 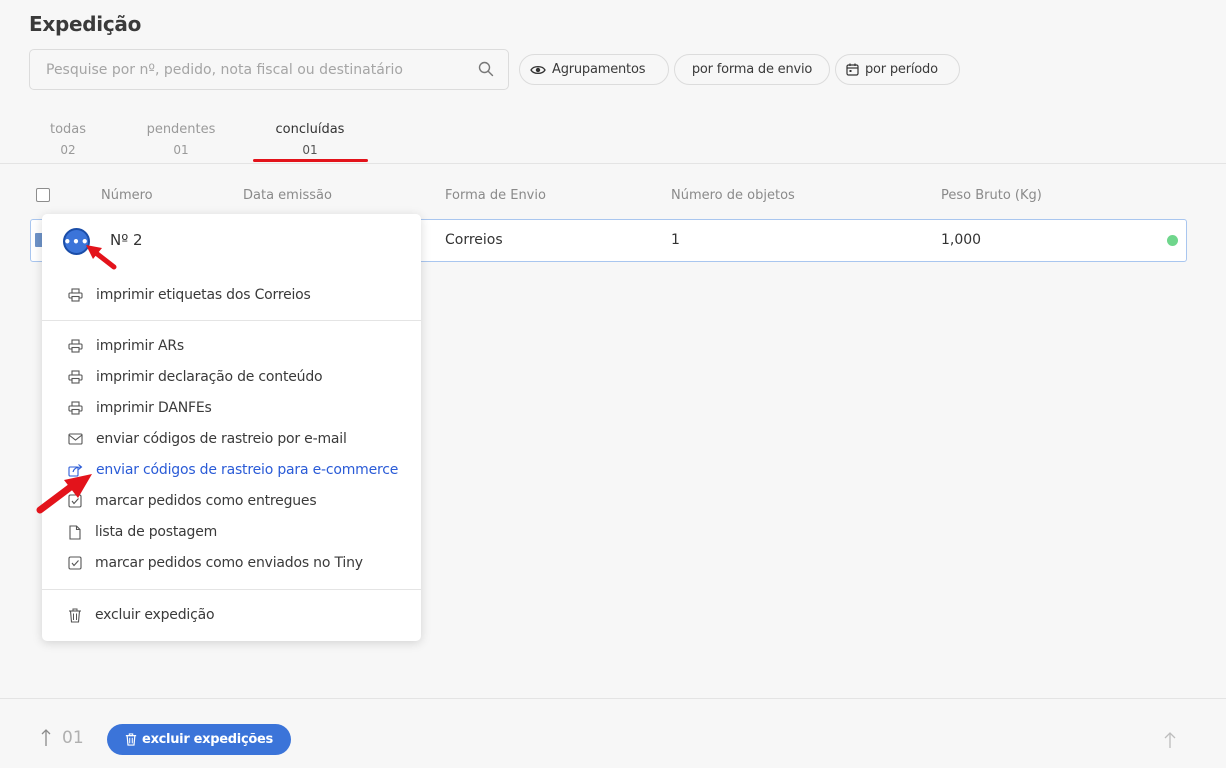 I want to click on share-icon, so click(x=75, y=470).